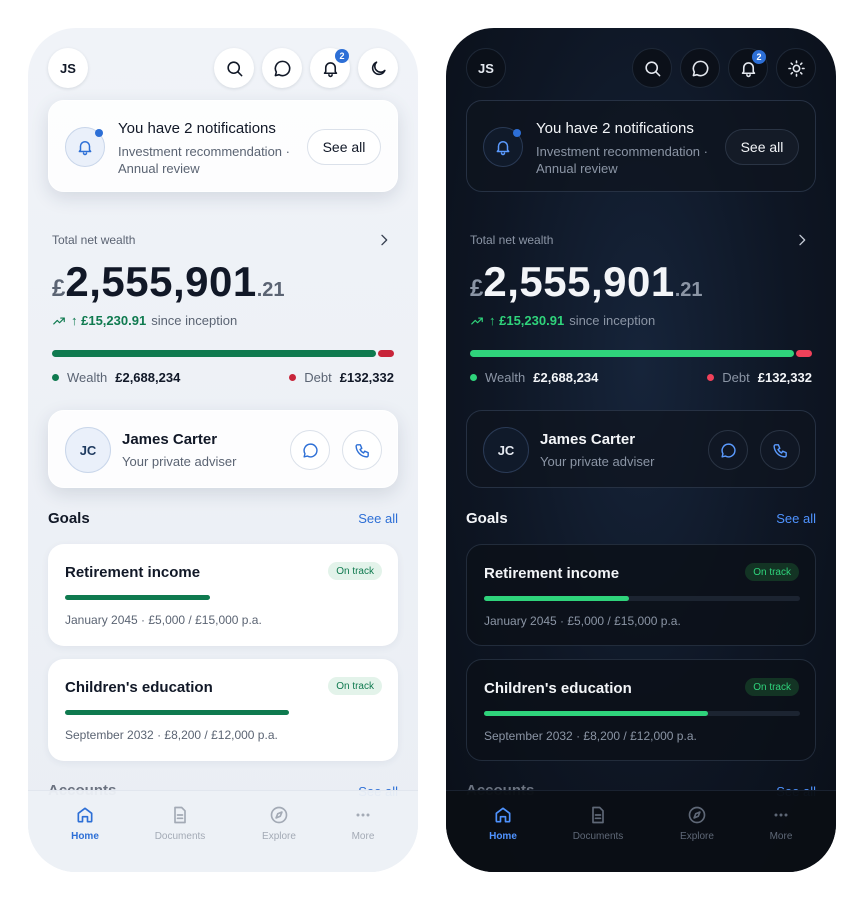  Describe the element at coordinates (386, 353) in the screenshot. I see `debt-bar` at that location.